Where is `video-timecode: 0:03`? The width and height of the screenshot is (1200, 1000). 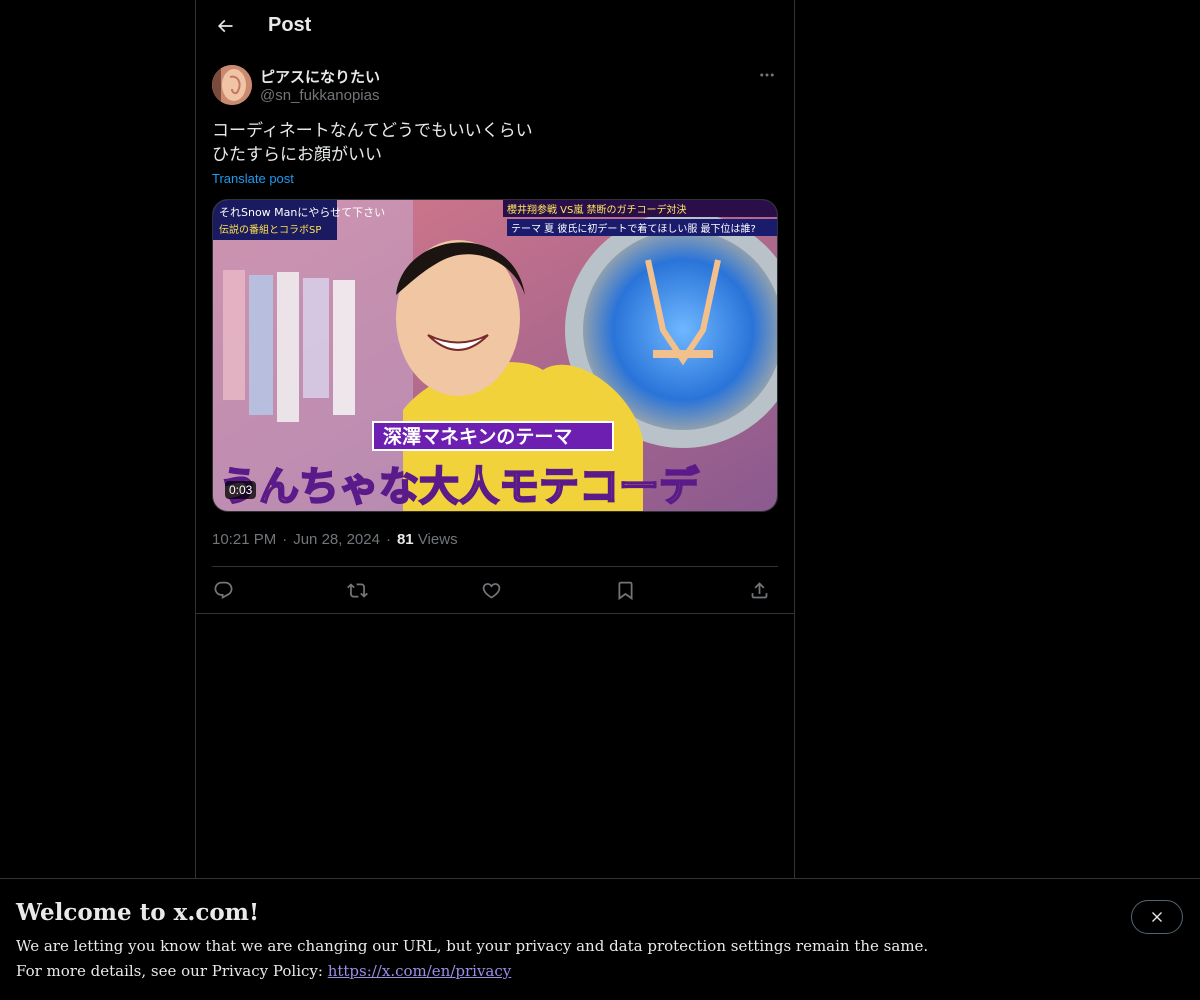
video-timecode: 0:03 is located at coordinates (241, 490).